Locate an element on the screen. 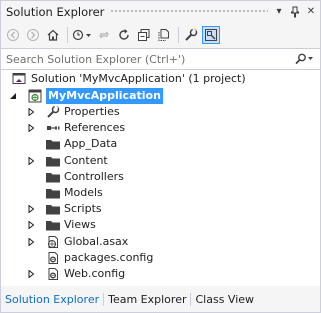  panel-title: Solution Explorer is located at coordinates (55, 11).